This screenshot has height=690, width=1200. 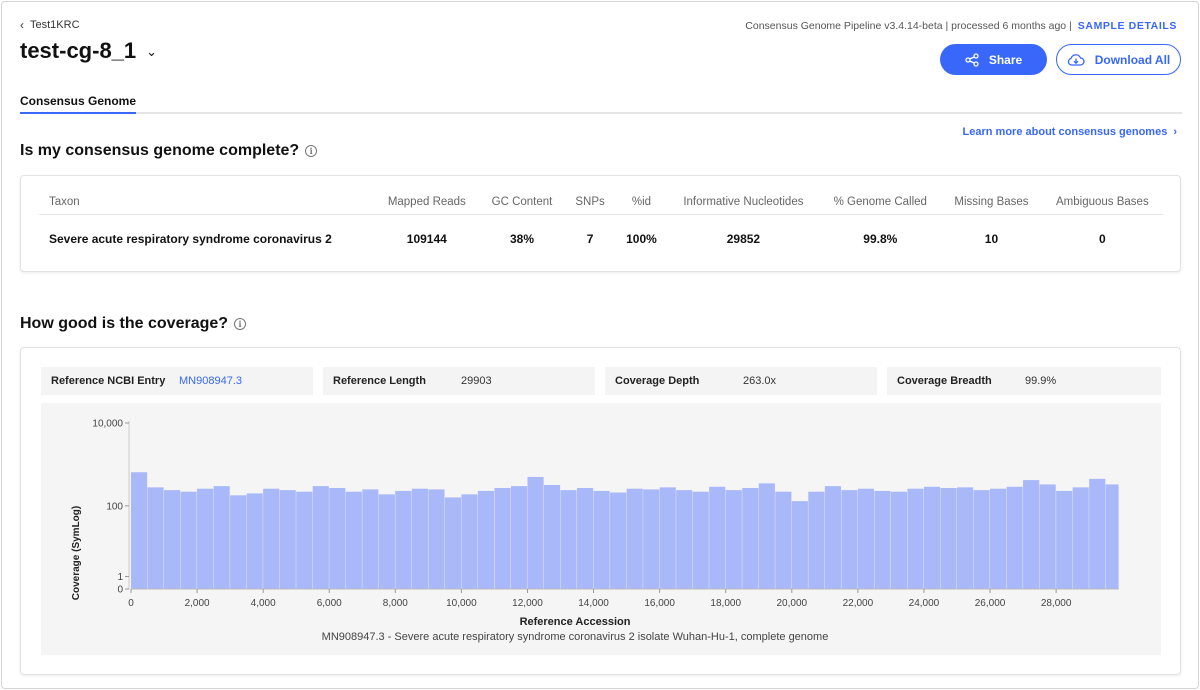 I want to click on y-axis: 0 1 100 10,000, so click(x=111, y=507).